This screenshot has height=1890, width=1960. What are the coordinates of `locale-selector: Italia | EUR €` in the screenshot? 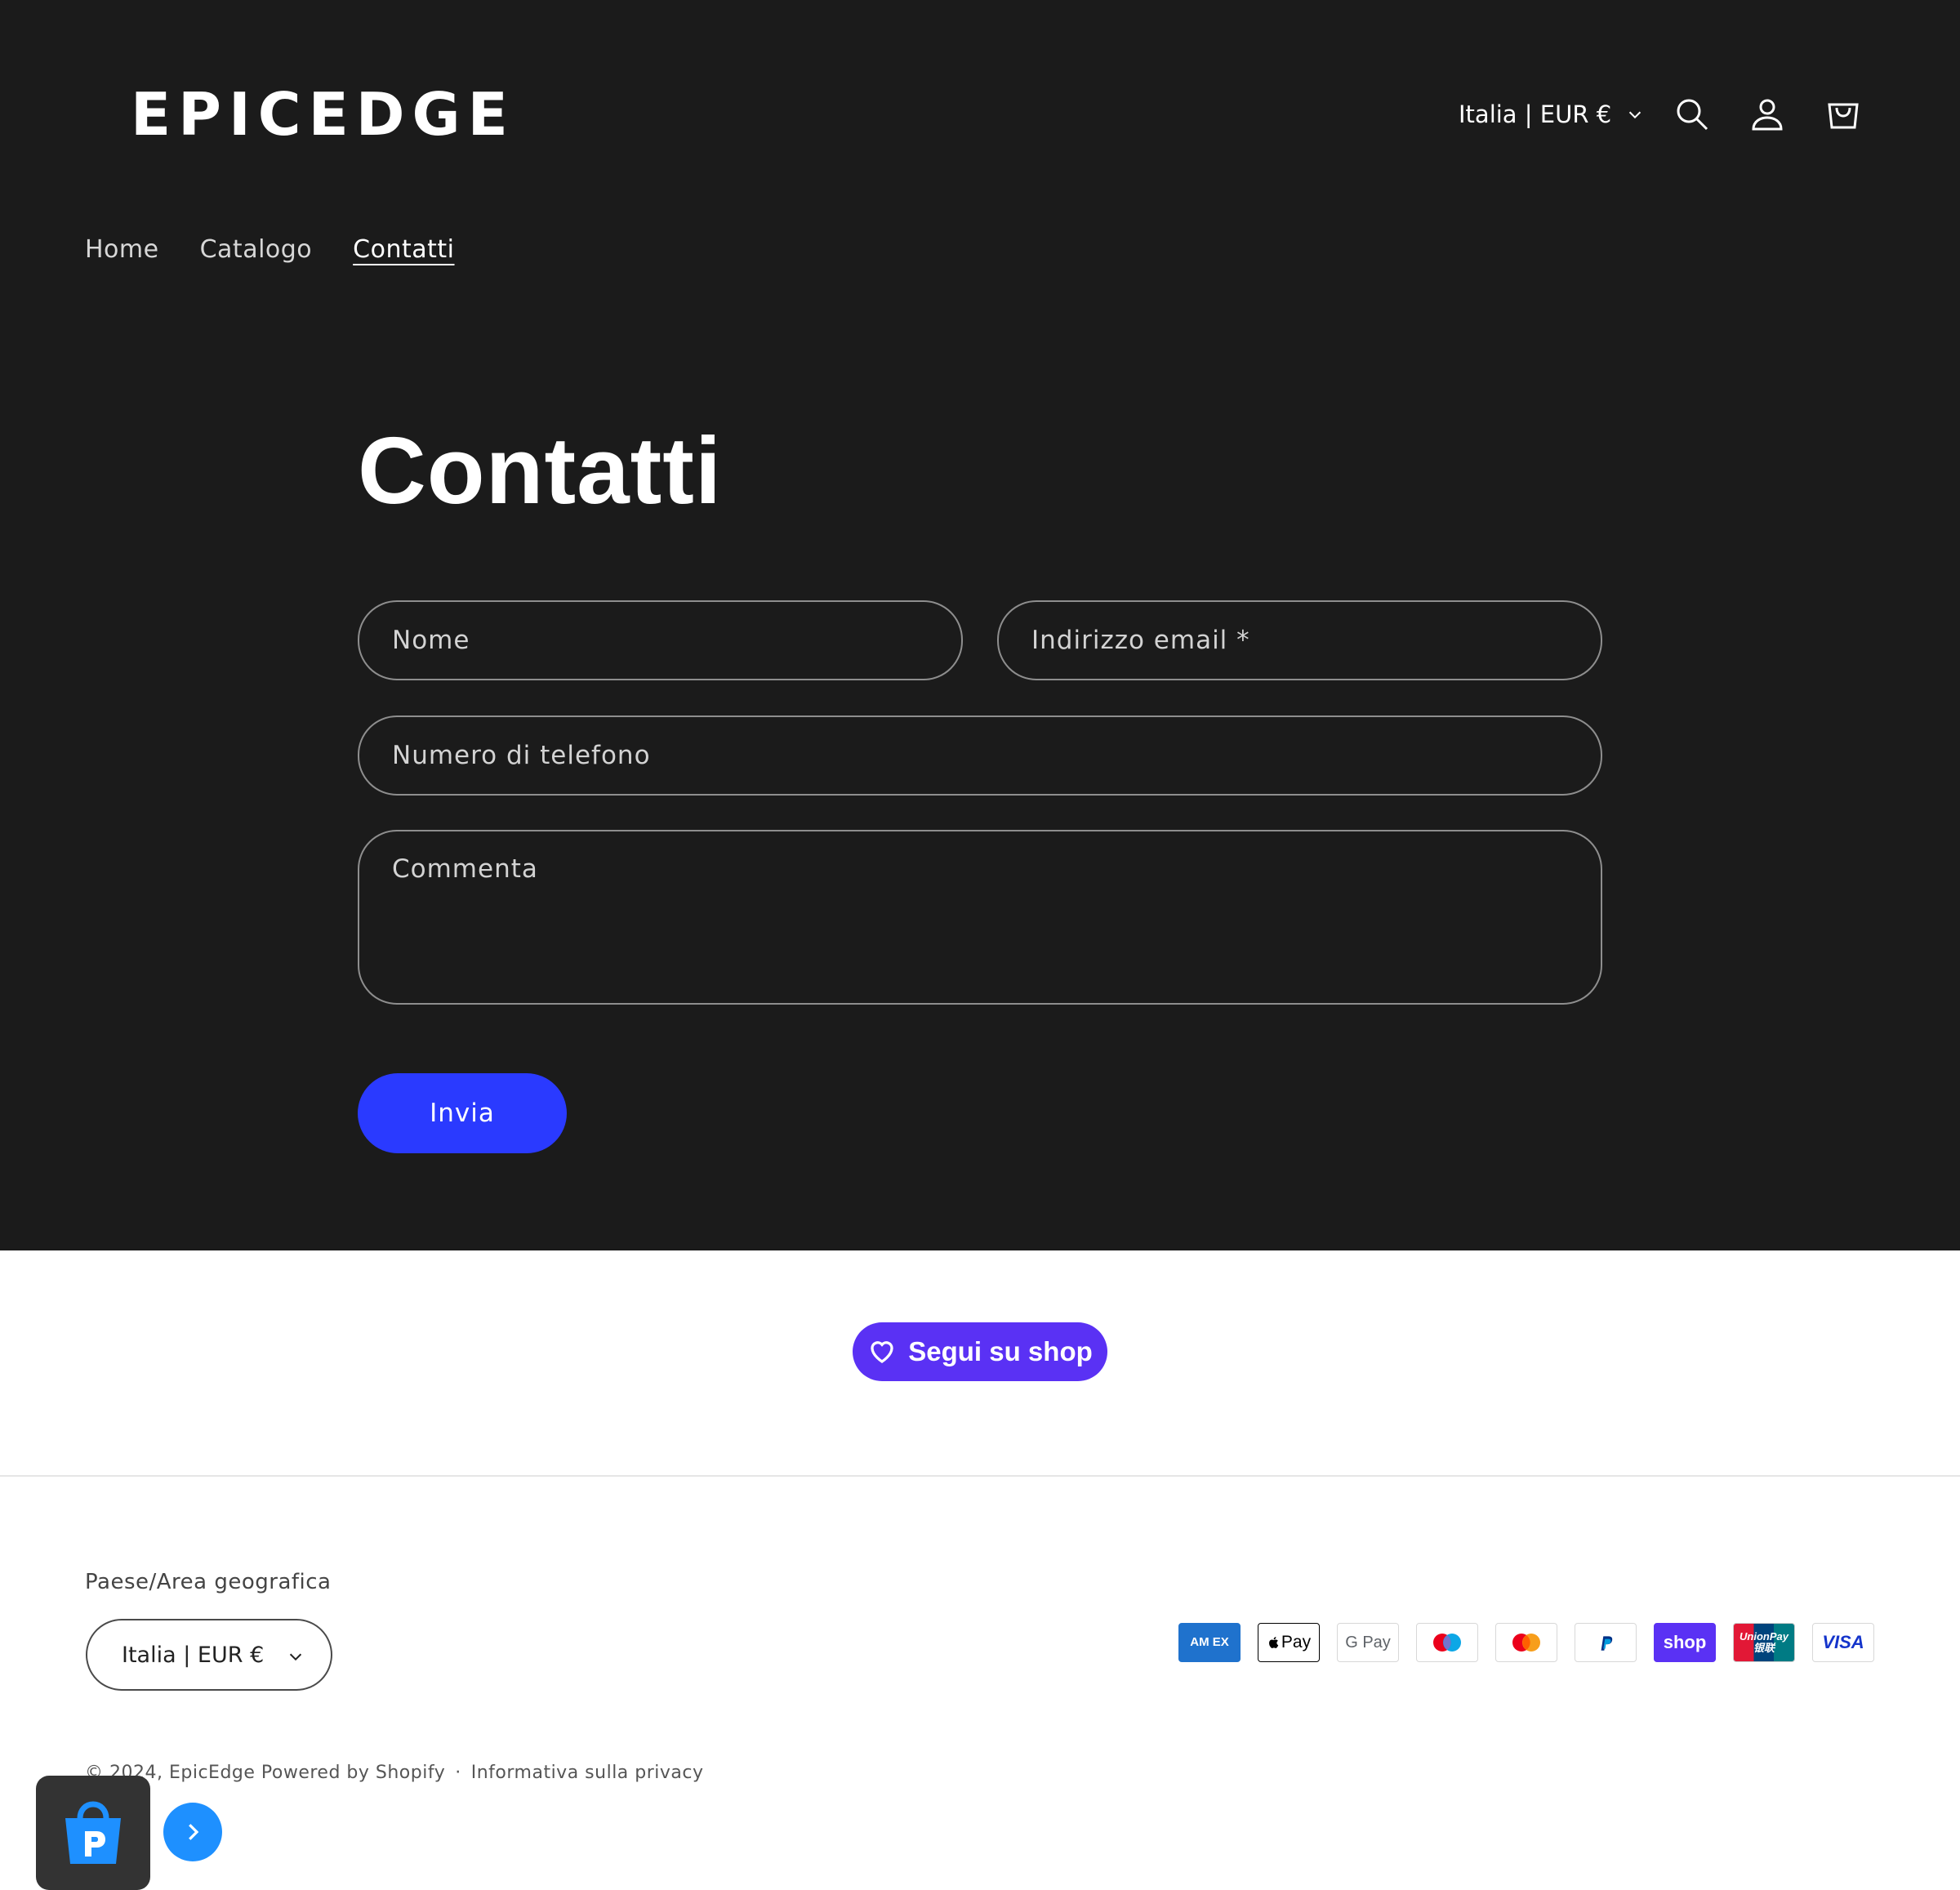 It's located at (1551, 114).